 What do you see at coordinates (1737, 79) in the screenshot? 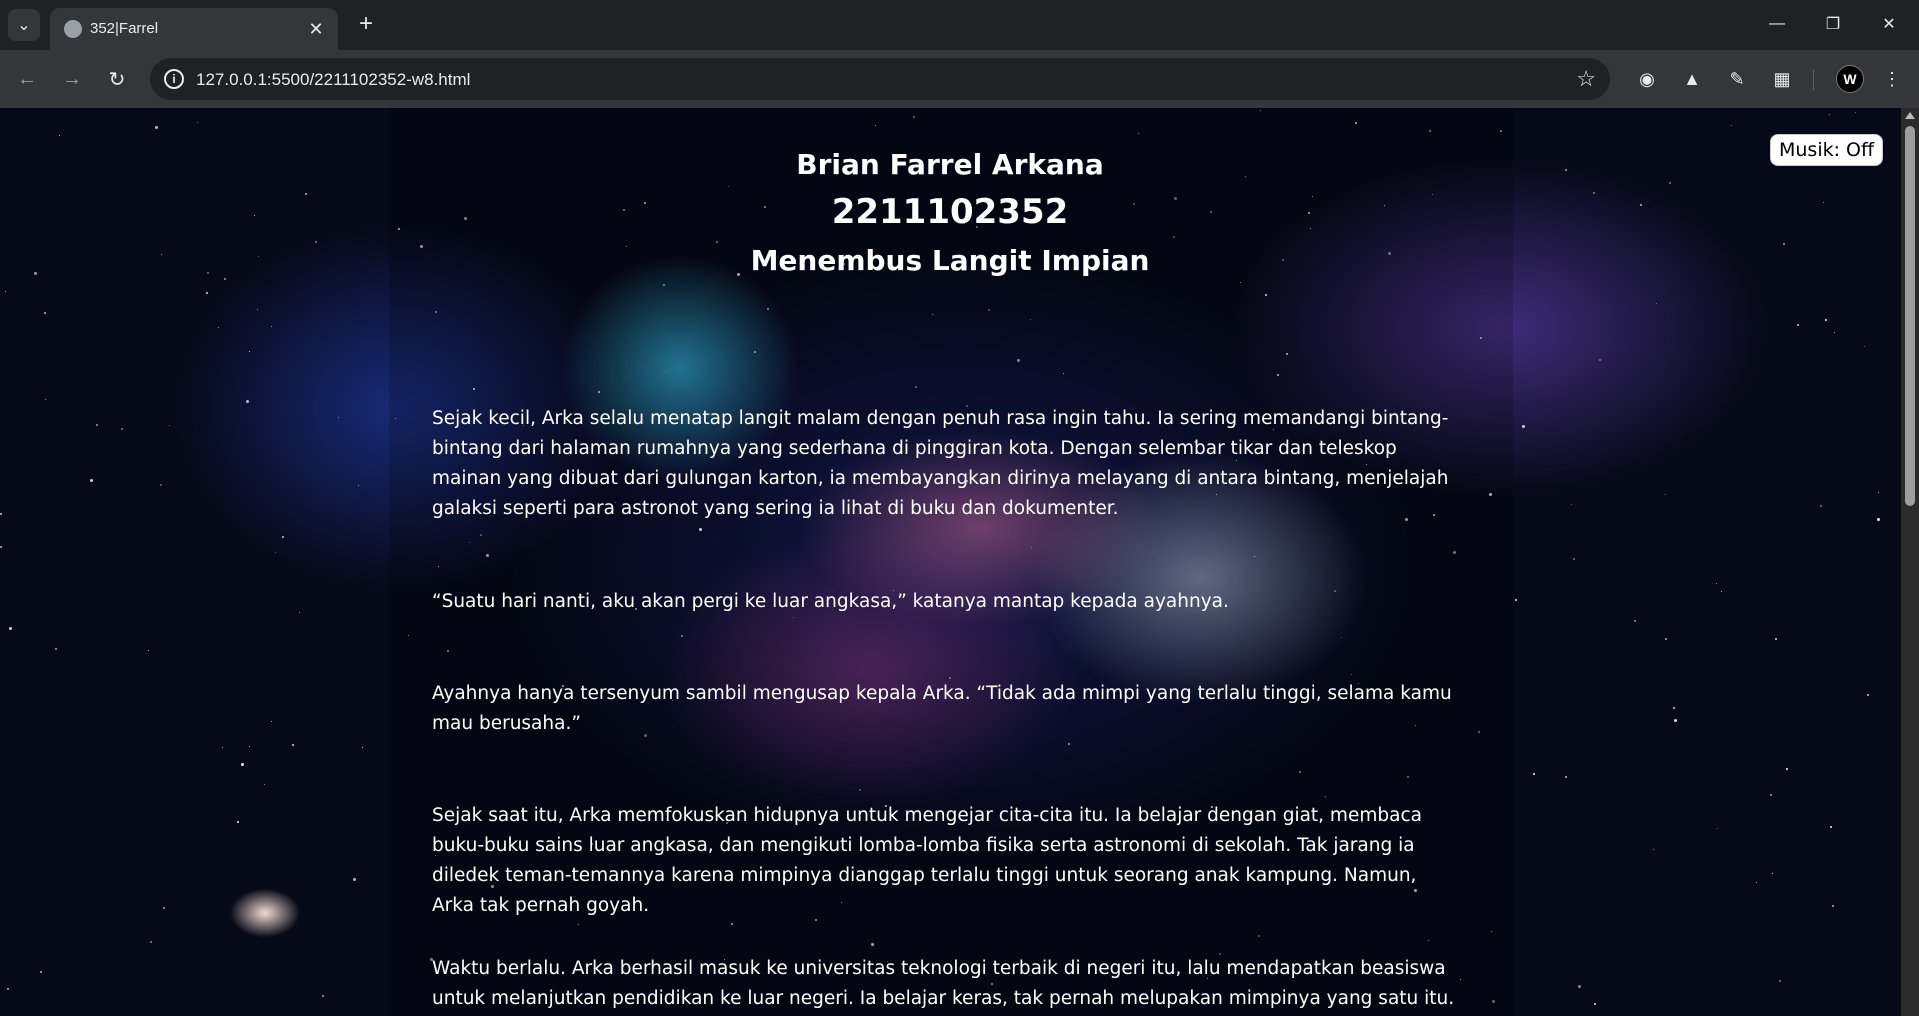
I see `extension-brush-icon: ✎` at bounding box center [1737, 79].